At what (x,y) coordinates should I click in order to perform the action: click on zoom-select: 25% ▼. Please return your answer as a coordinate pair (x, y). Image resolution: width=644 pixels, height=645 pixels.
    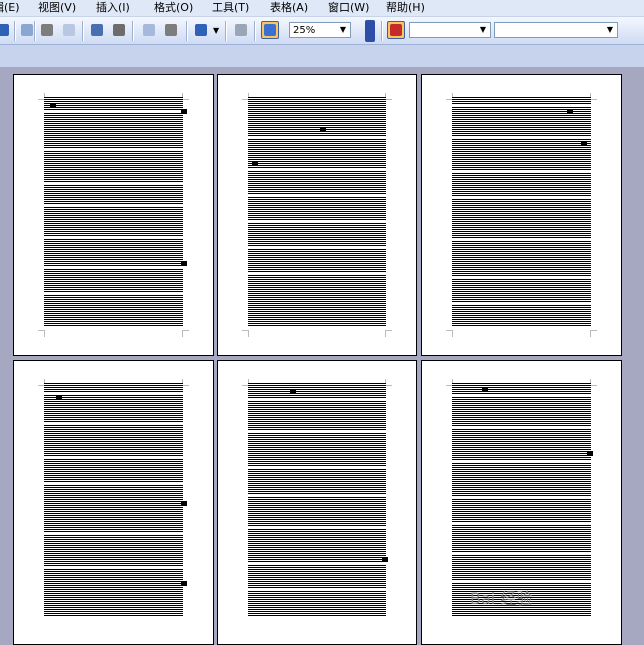
    Looking at the image, I should click on (320, 30).